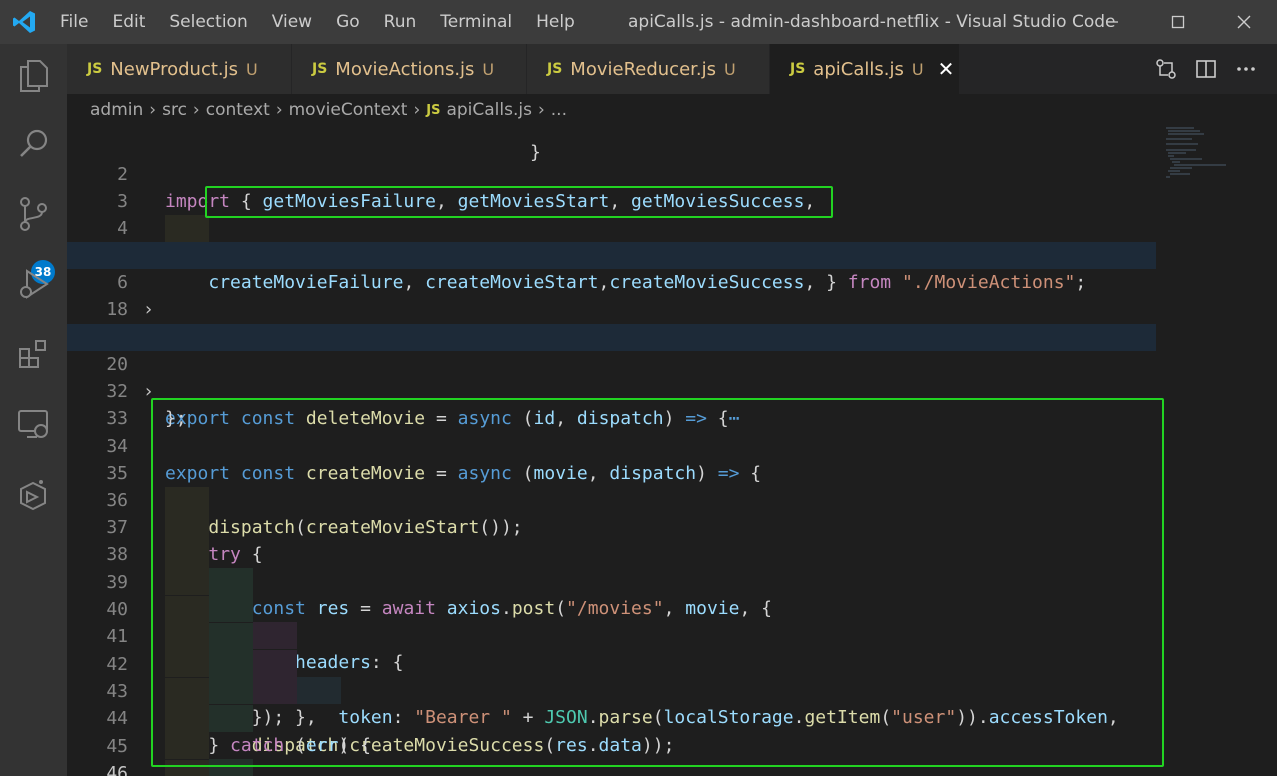 The width and height of the screenshot is (1277, 776). I want to click on vscode-logo-icon, so click(24, 22).